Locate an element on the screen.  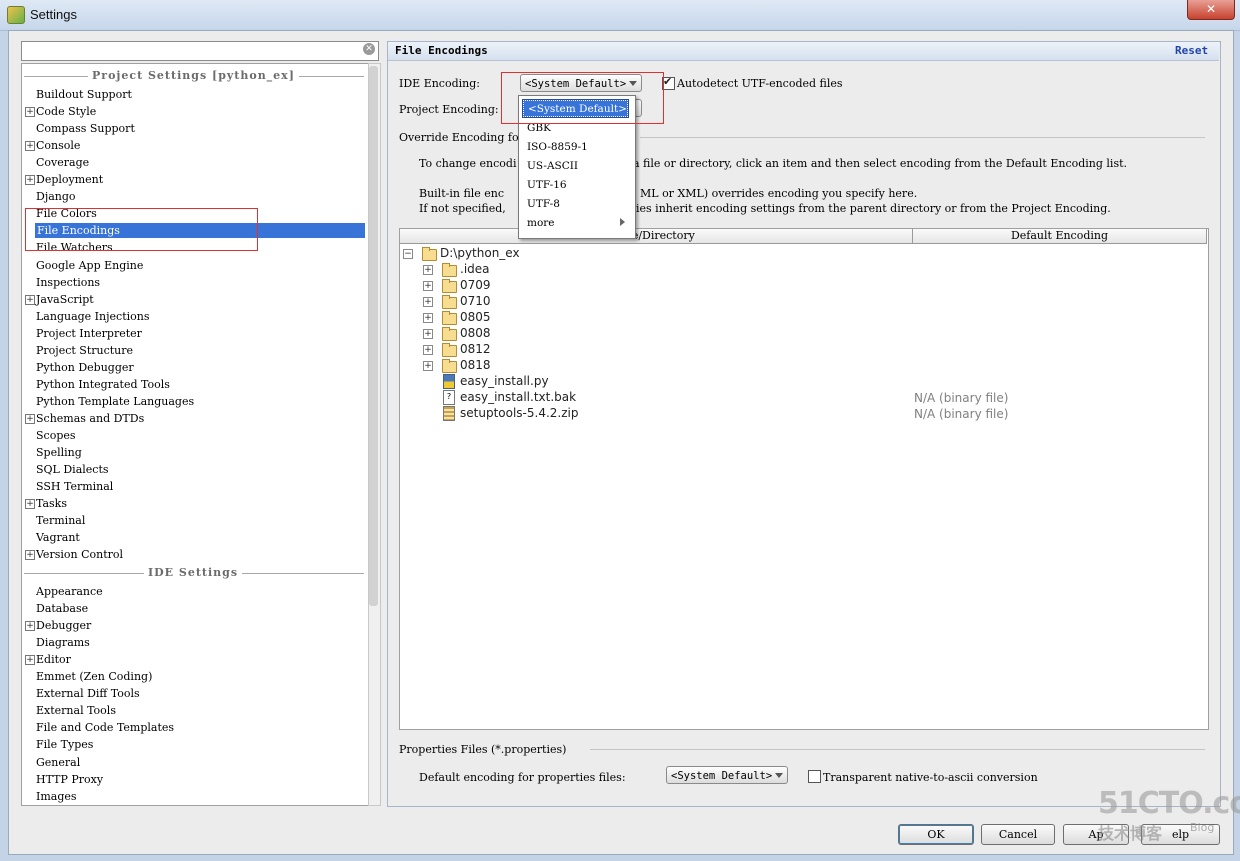
column-header-file: File/Directory is located at coordinates (656, 236).